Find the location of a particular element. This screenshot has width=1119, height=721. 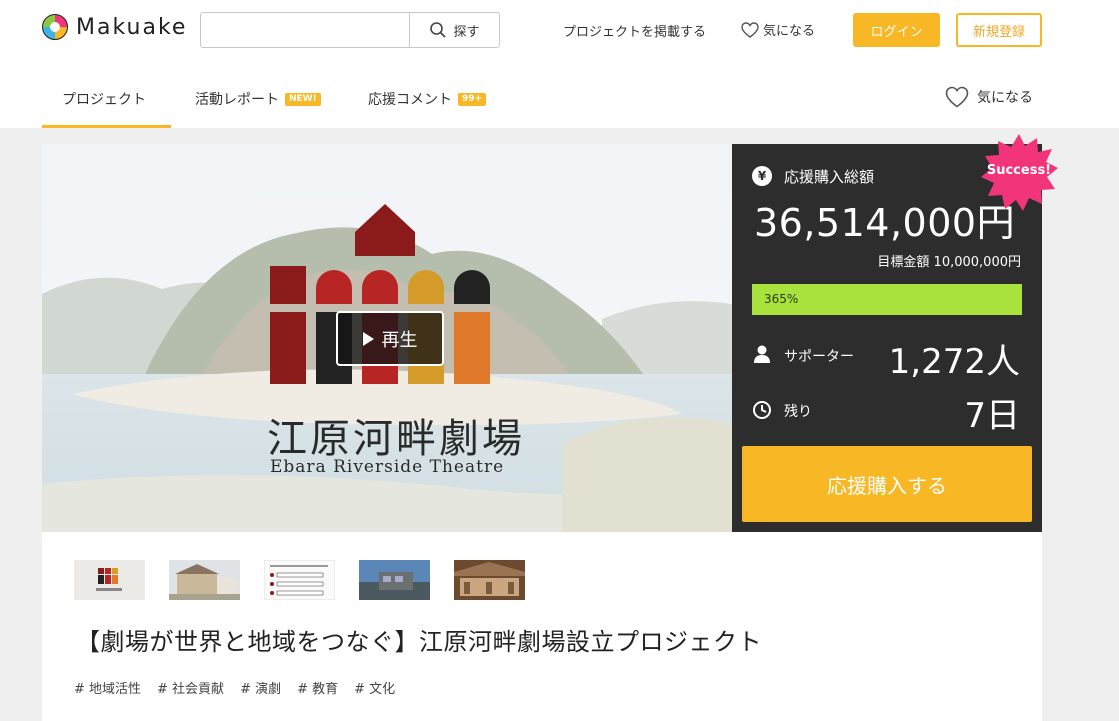

header-watch-label: 気になる is located at coordinates (789, 31).